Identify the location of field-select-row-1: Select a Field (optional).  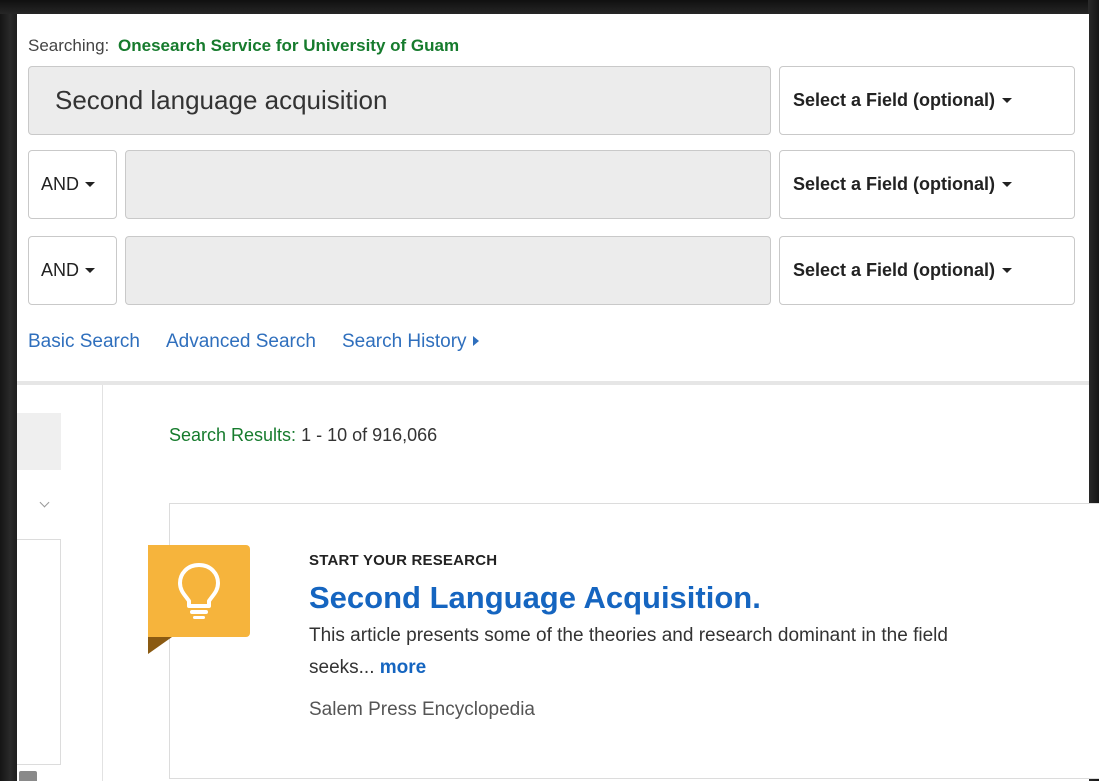
(927, 100).